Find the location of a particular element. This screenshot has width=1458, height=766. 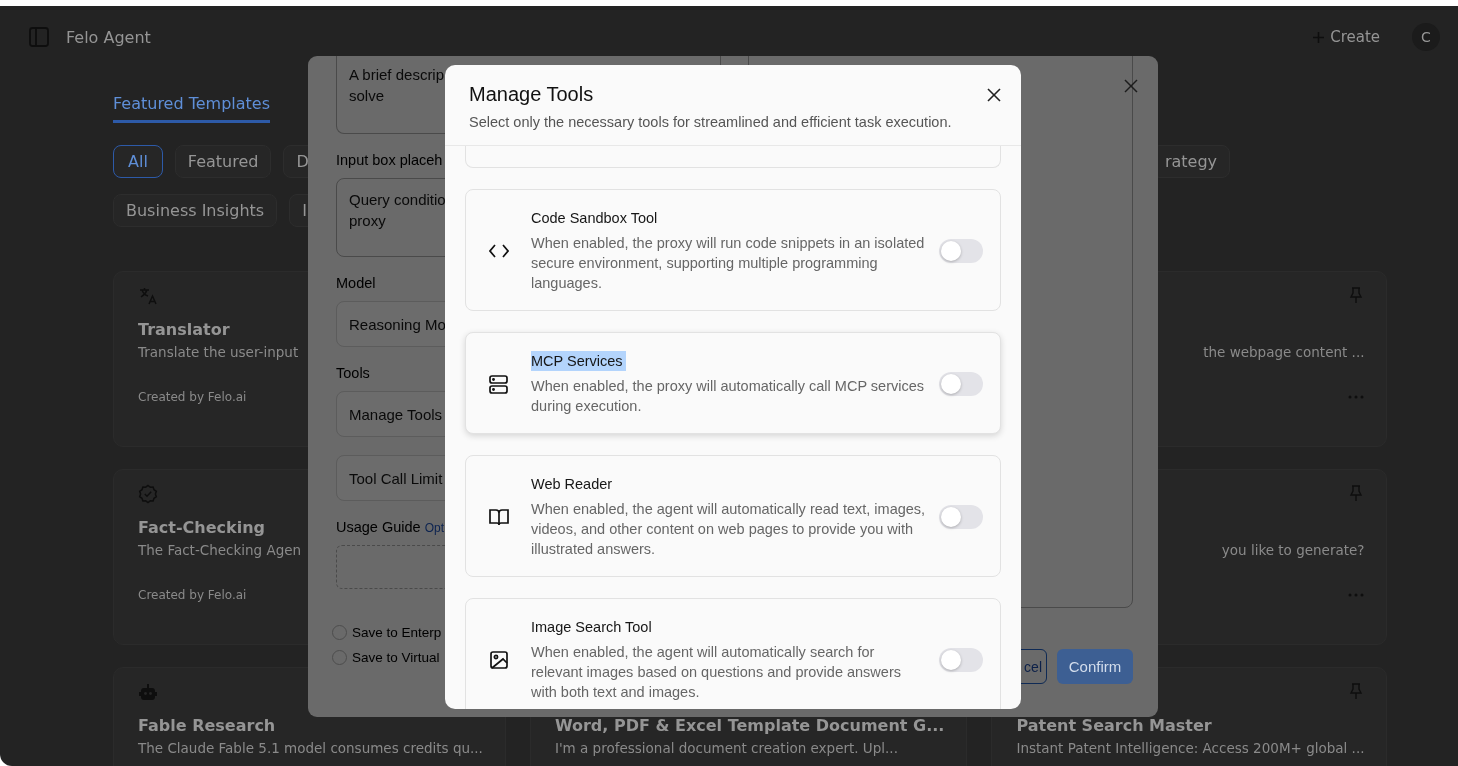

field-label: Input box placeh is located at coordinates (389, 160).